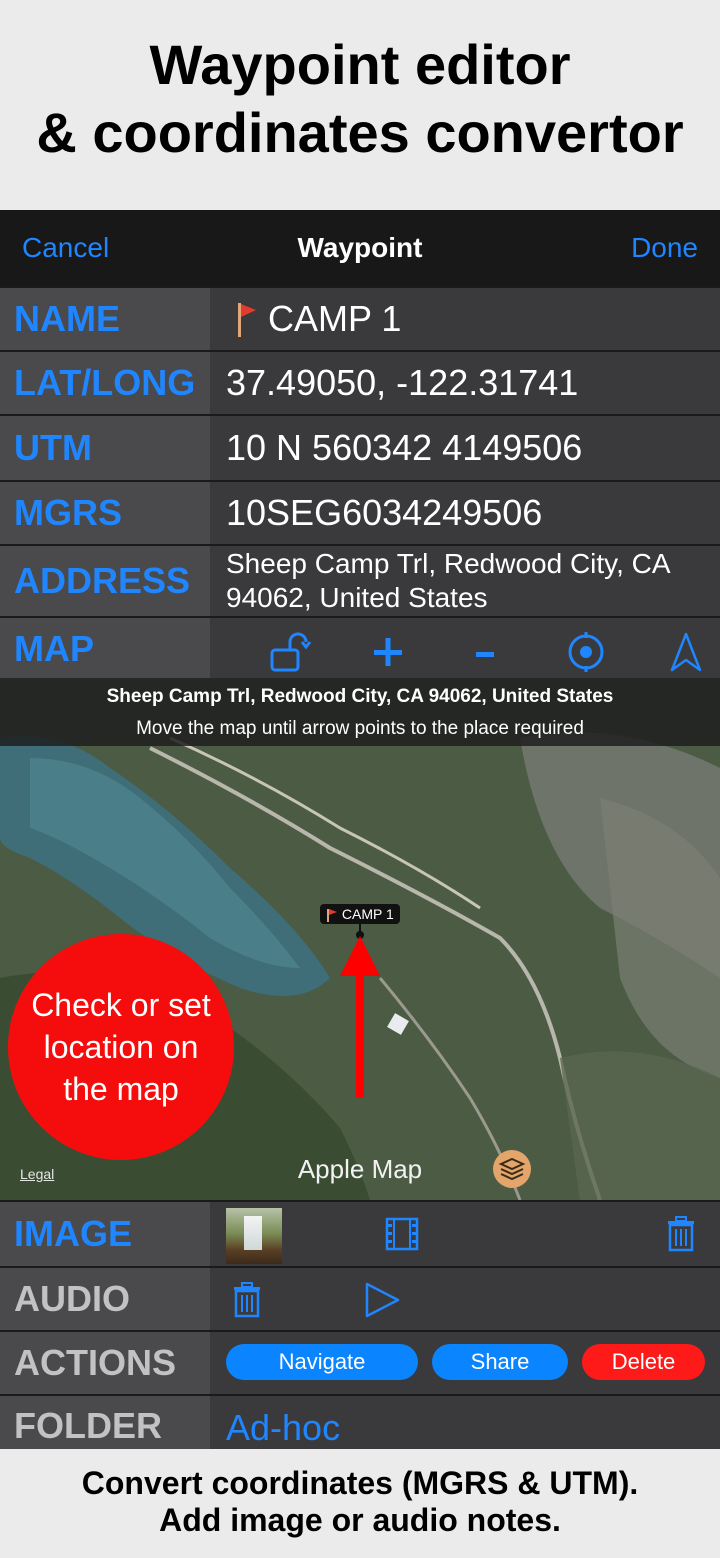  I want to click on navigation-bar: Cancel Waypoint Done, so click(360, 248).